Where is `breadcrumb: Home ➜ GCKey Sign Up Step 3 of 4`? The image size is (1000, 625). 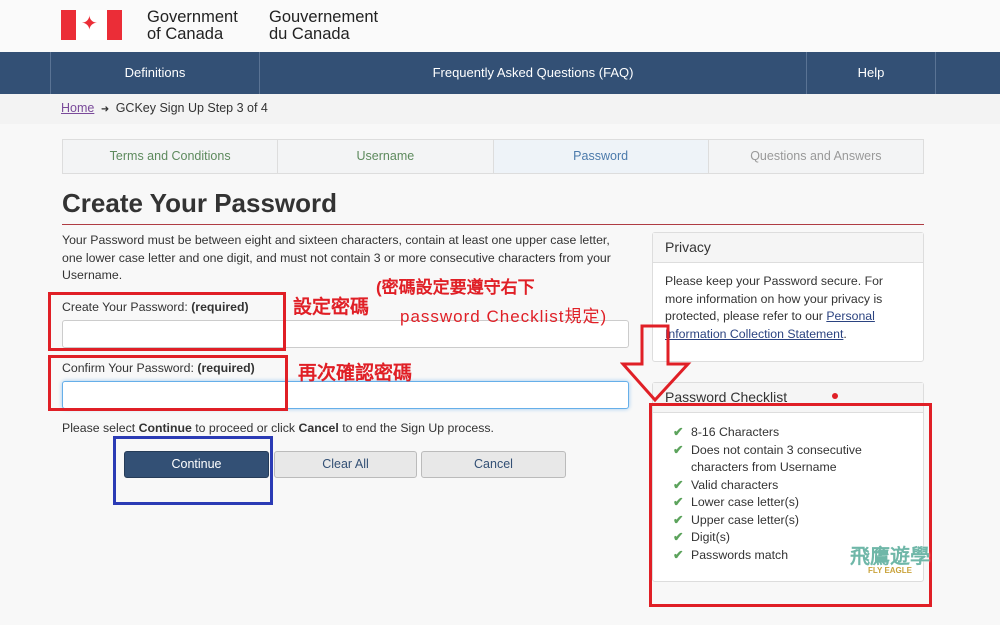 breadcrumb: Home ➜ GCKey Sign Up Step 3 of 4 is located at coordinates (500, 109).